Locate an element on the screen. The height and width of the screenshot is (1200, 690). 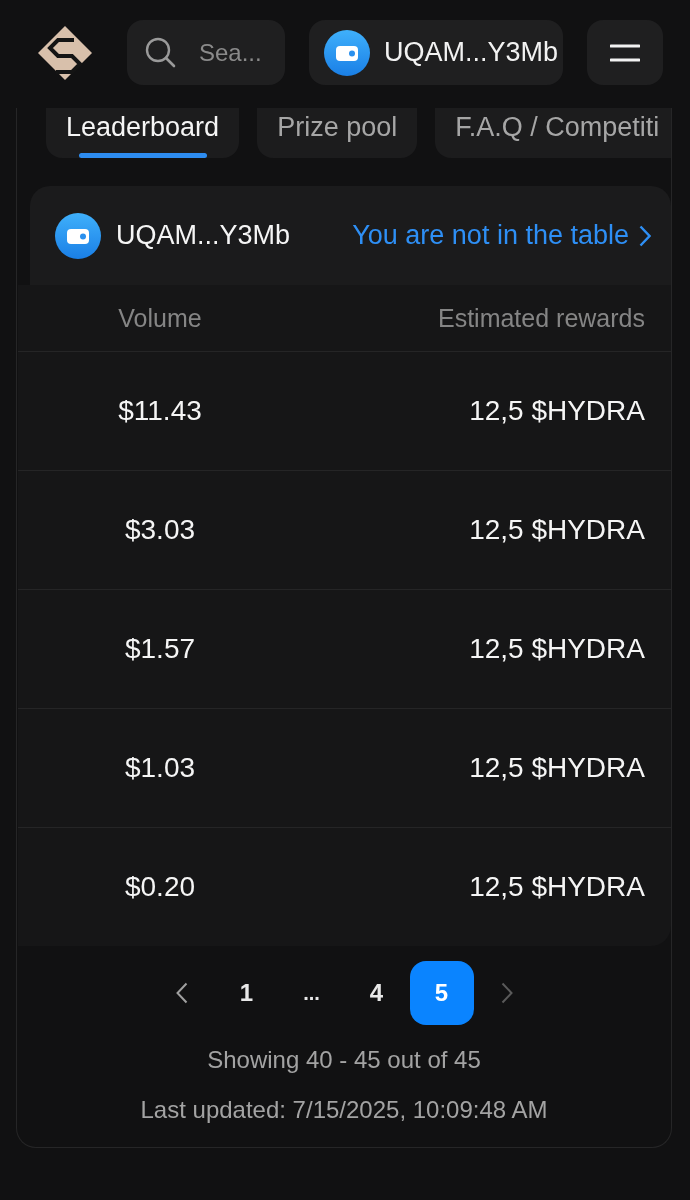
tab: Leaderboard is located at coordinates (143, 133).